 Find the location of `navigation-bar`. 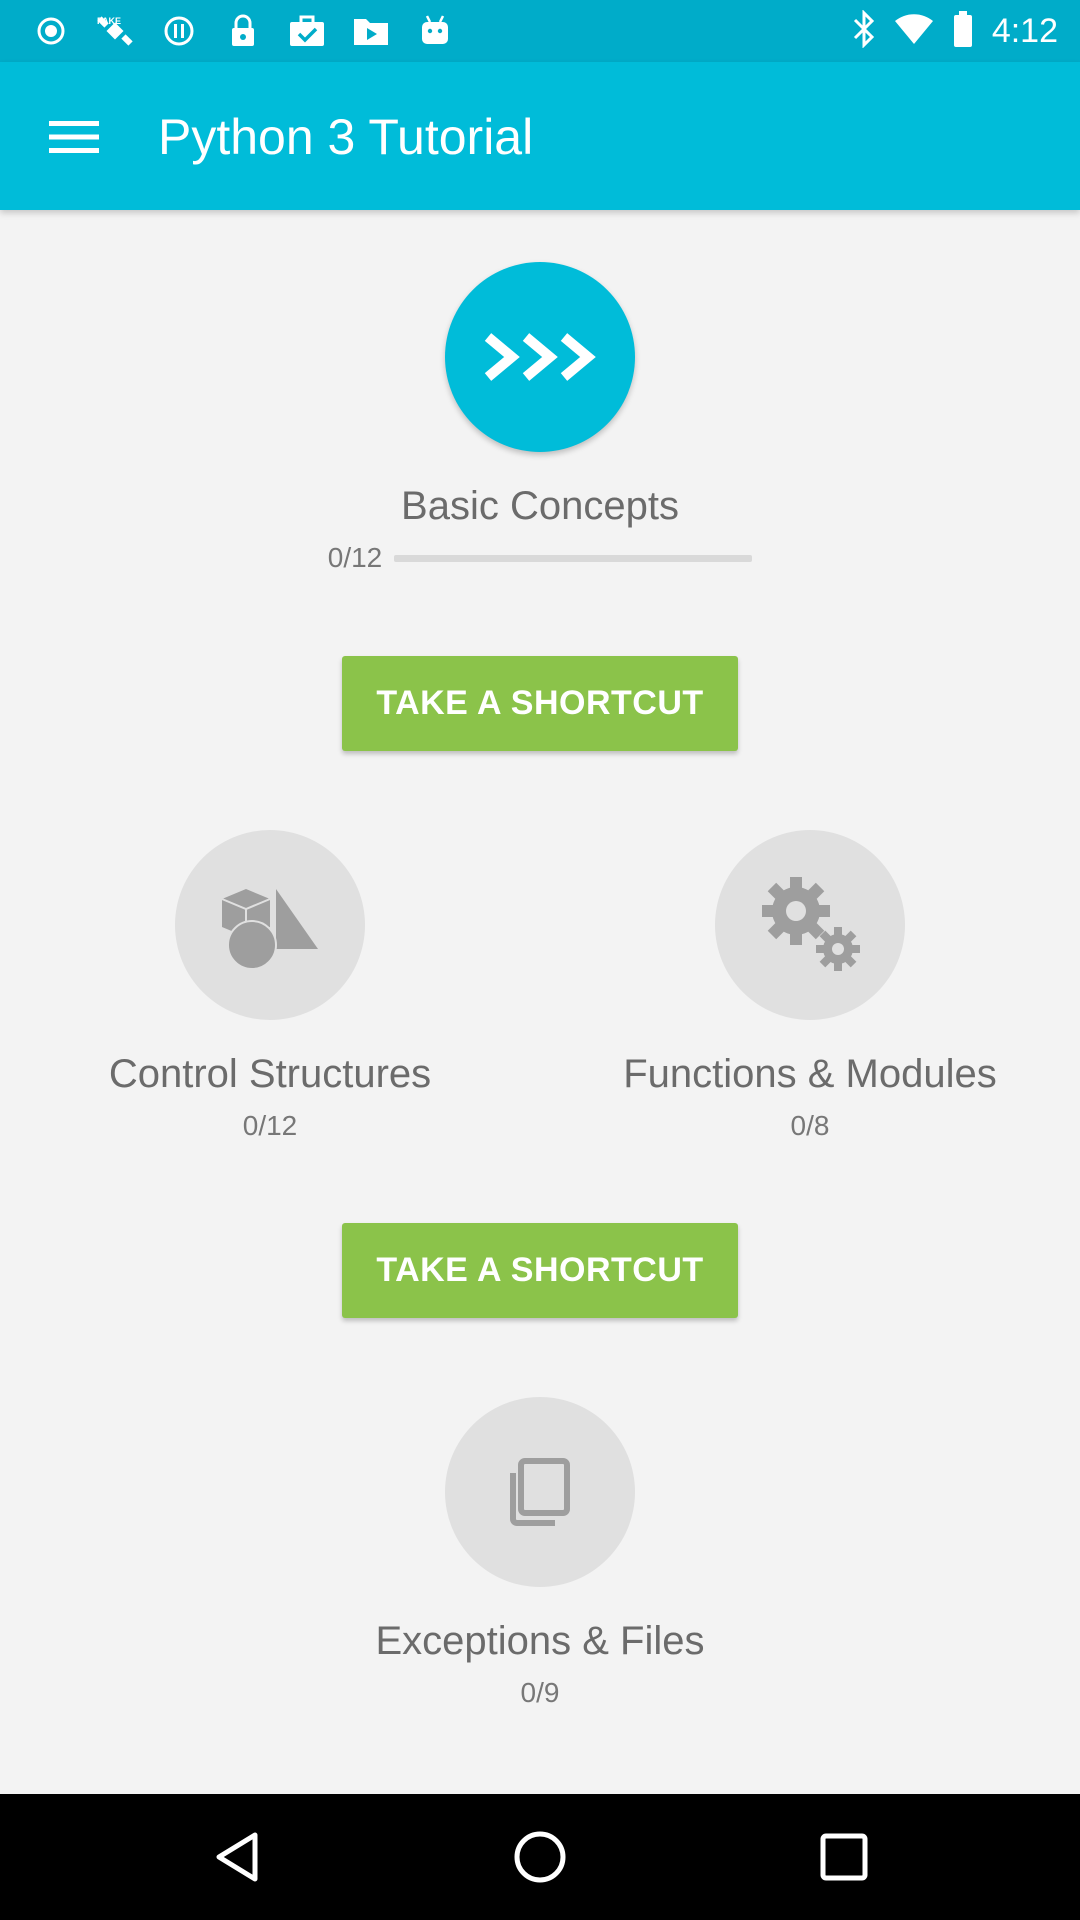

navigation-bar is located at coordinates (540, 1857).